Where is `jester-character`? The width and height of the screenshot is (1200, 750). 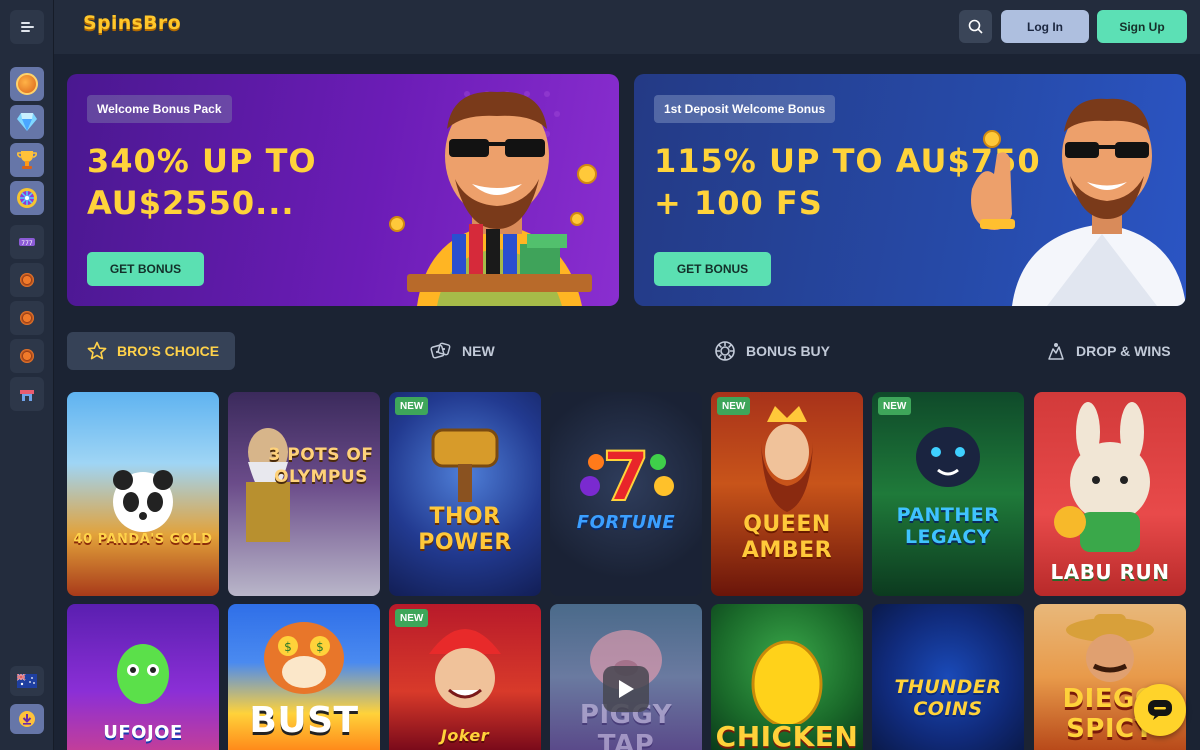
jester-character is located at coordinates (465, 668).